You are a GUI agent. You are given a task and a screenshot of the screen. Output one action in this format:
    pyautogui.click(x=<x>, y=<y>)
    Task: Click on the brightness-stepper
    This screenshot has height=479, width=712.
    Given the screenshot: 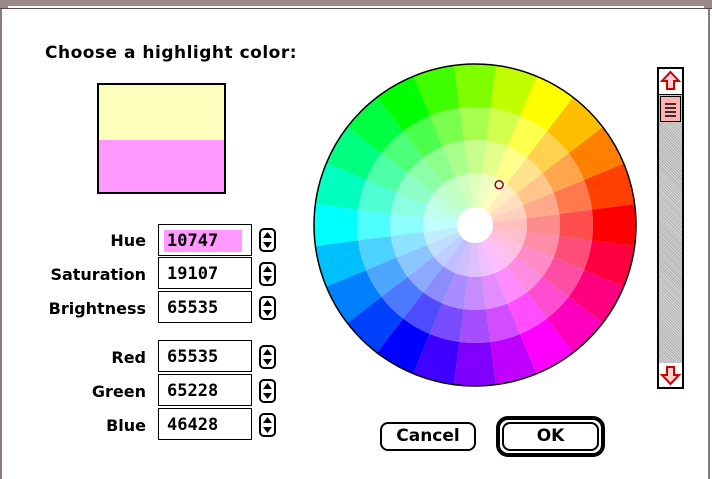 What is the action you would take?
    pyautogui.click(x=267, y=308)
    